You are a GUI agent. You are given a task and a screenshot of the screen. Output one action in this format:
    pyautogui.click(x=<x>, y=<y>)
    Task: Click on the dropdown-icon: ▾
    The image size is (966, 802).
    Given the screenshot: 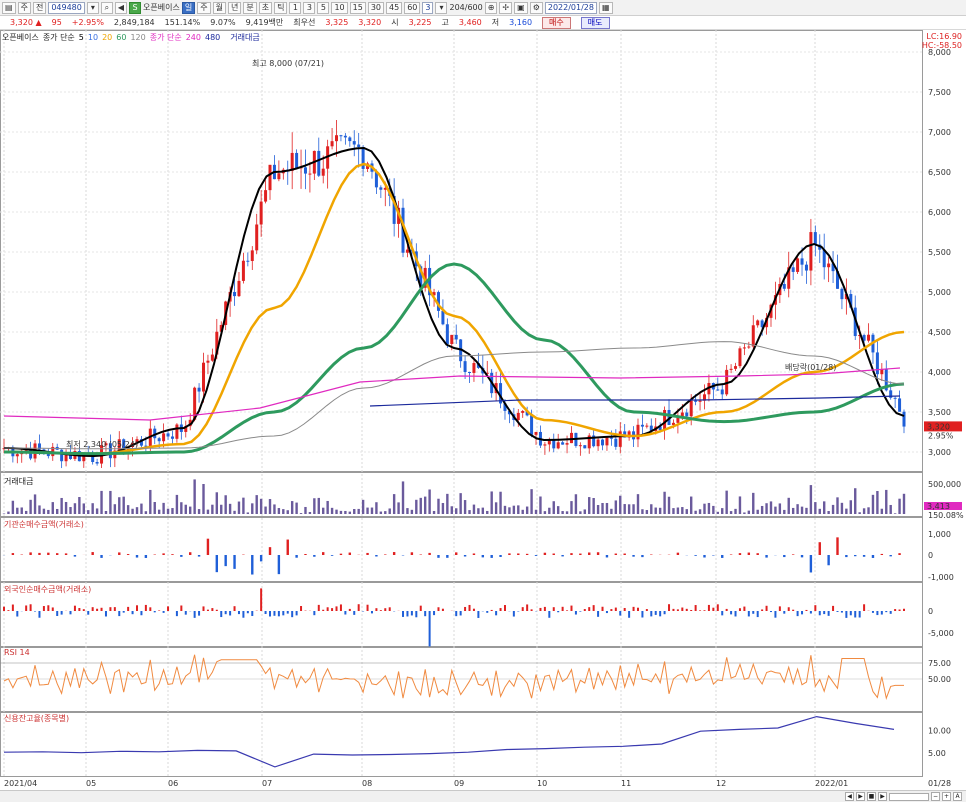 What is the action you would take?
    pyautogui.click(x=92, y=7)
    